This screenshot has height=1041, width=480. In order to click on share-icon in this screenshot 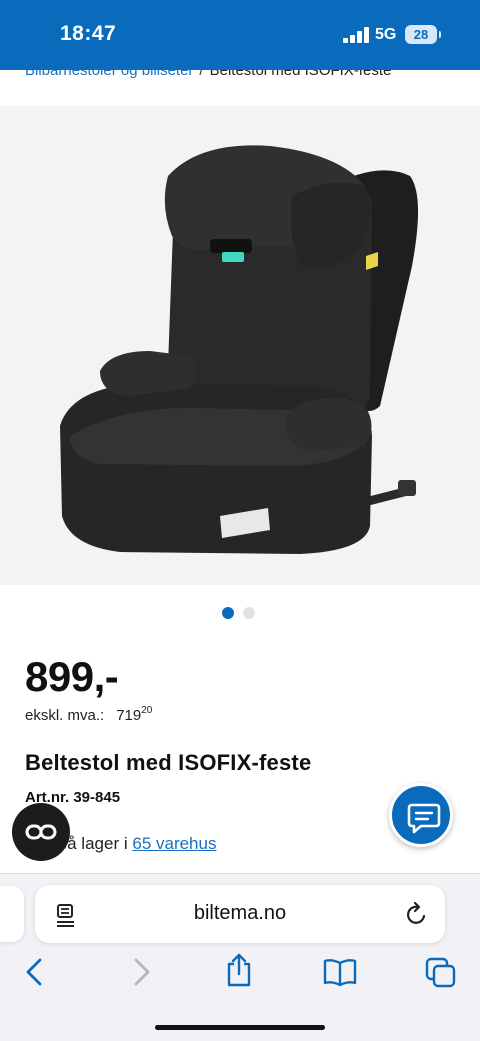, I will do `click(239, 970)`.